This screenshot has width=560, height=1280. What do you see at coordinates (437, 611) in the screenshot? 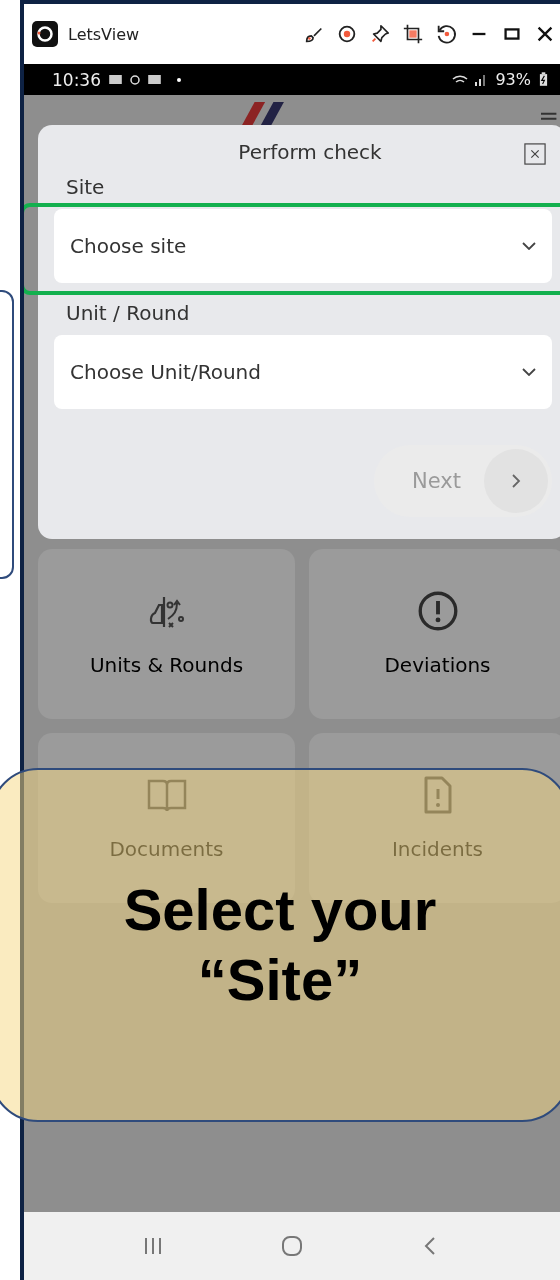
I see `exclamation-circle-icon` at bounding box center [437, 611].